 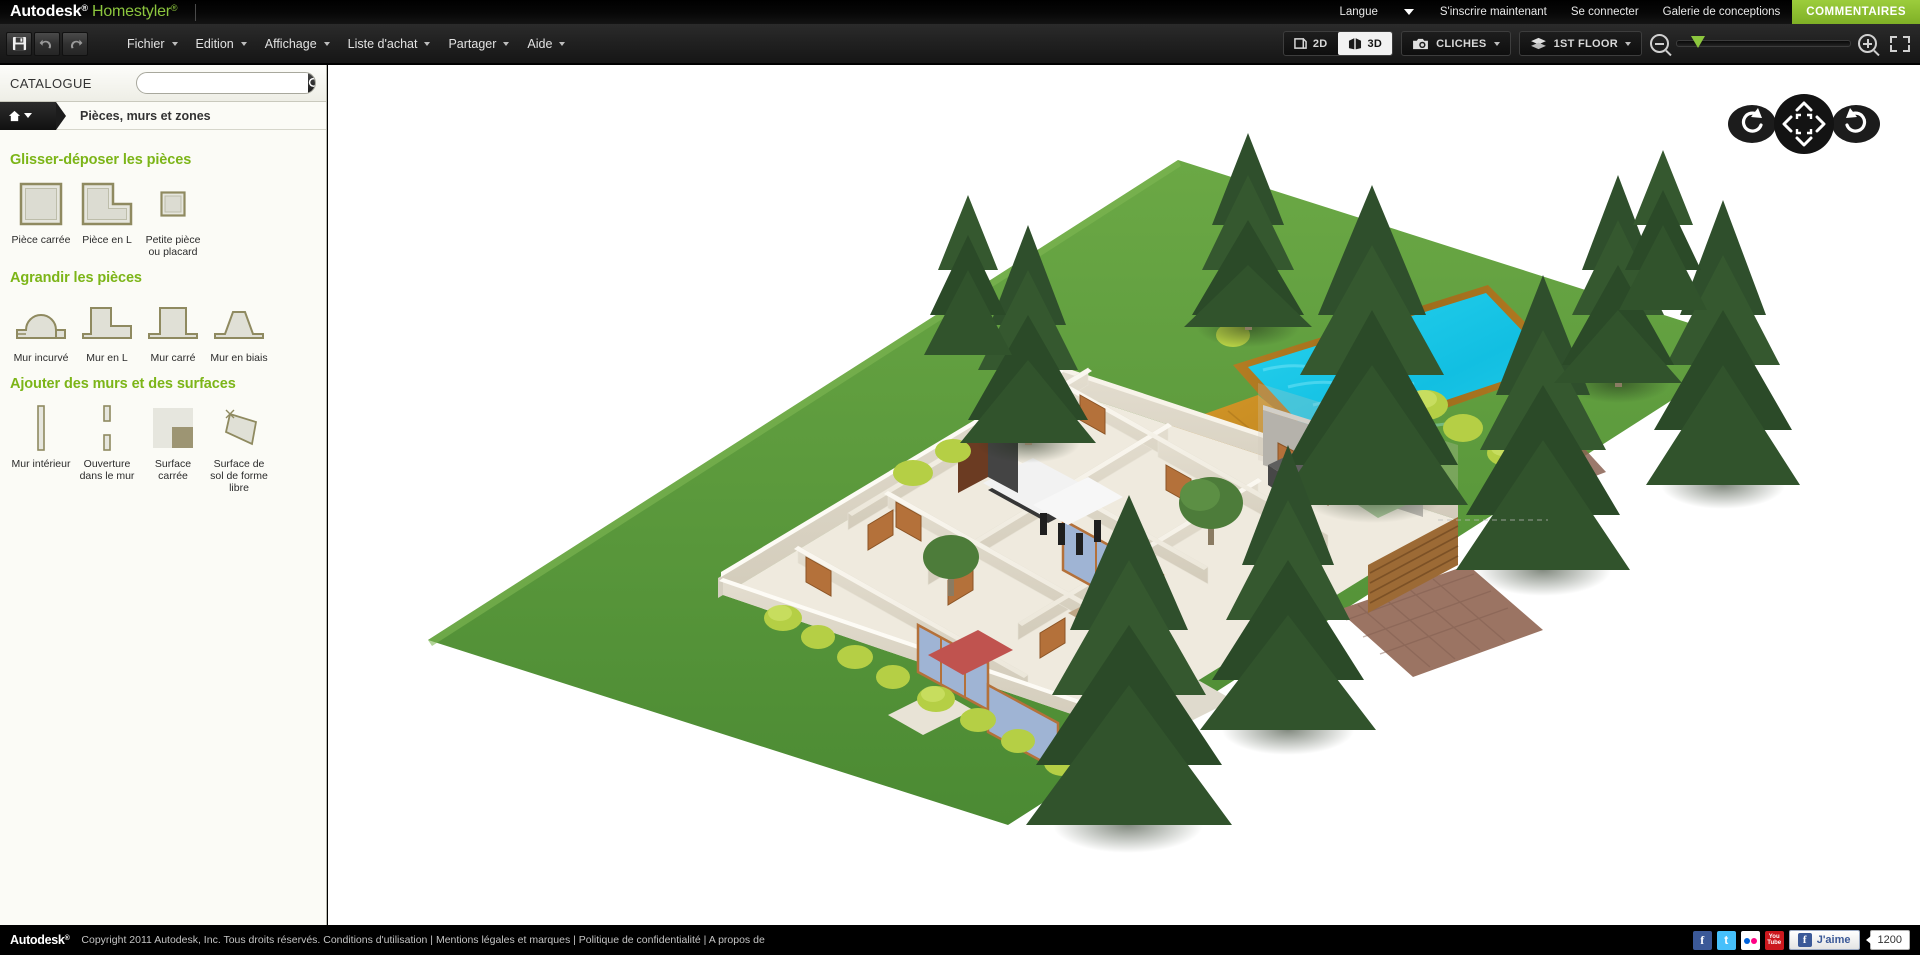 I want to click on search-icon, so click(x=311, y=82).